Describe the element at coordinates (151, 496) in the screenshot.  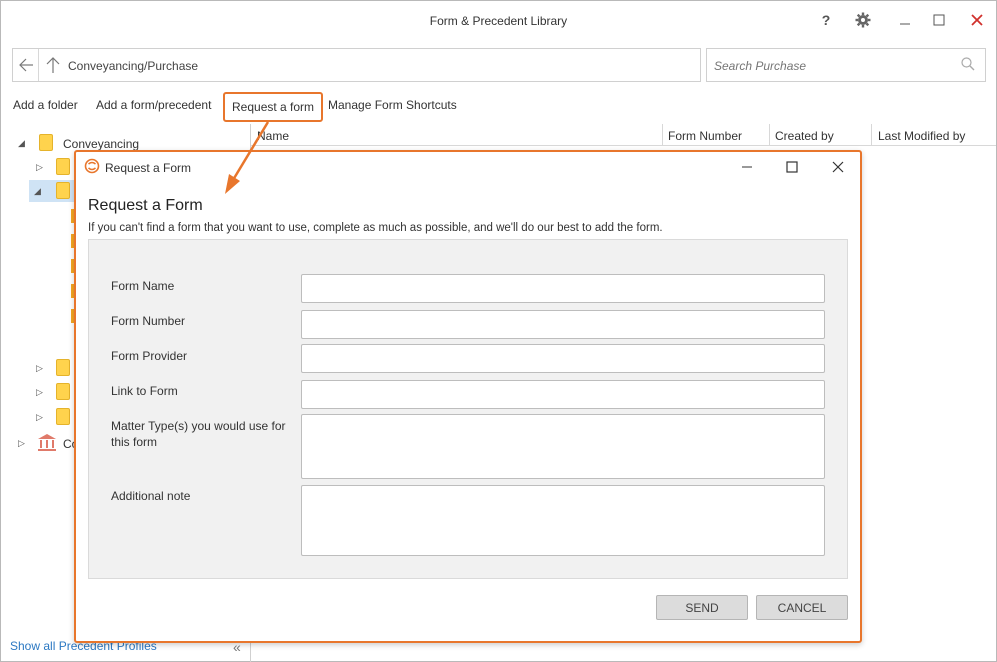
I see `additional-note-label: Additional note` at that location.